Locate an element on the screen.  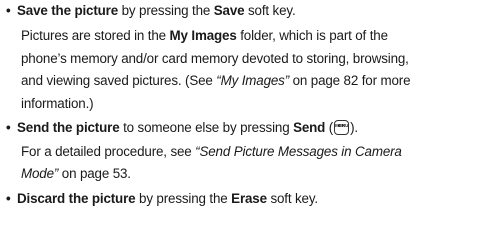
discard-text-a: by pressing the is located at coordinates (183, 198).